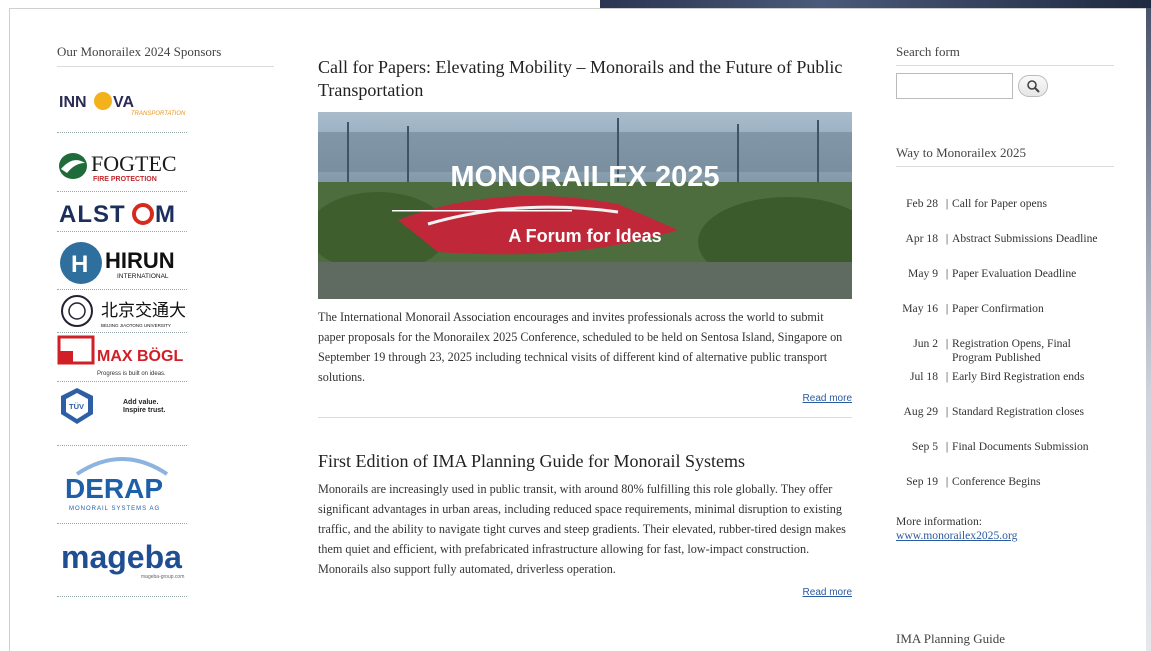  I want to click on sponsor-logo-alstom: ALST M, so click(122, 212).